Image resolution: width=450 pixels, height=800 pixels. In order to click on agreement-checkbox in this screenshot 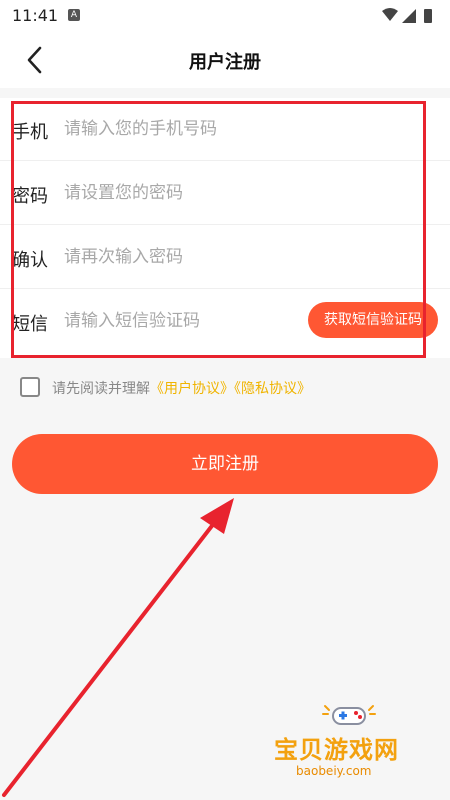, I will do `click(30, 387)`.